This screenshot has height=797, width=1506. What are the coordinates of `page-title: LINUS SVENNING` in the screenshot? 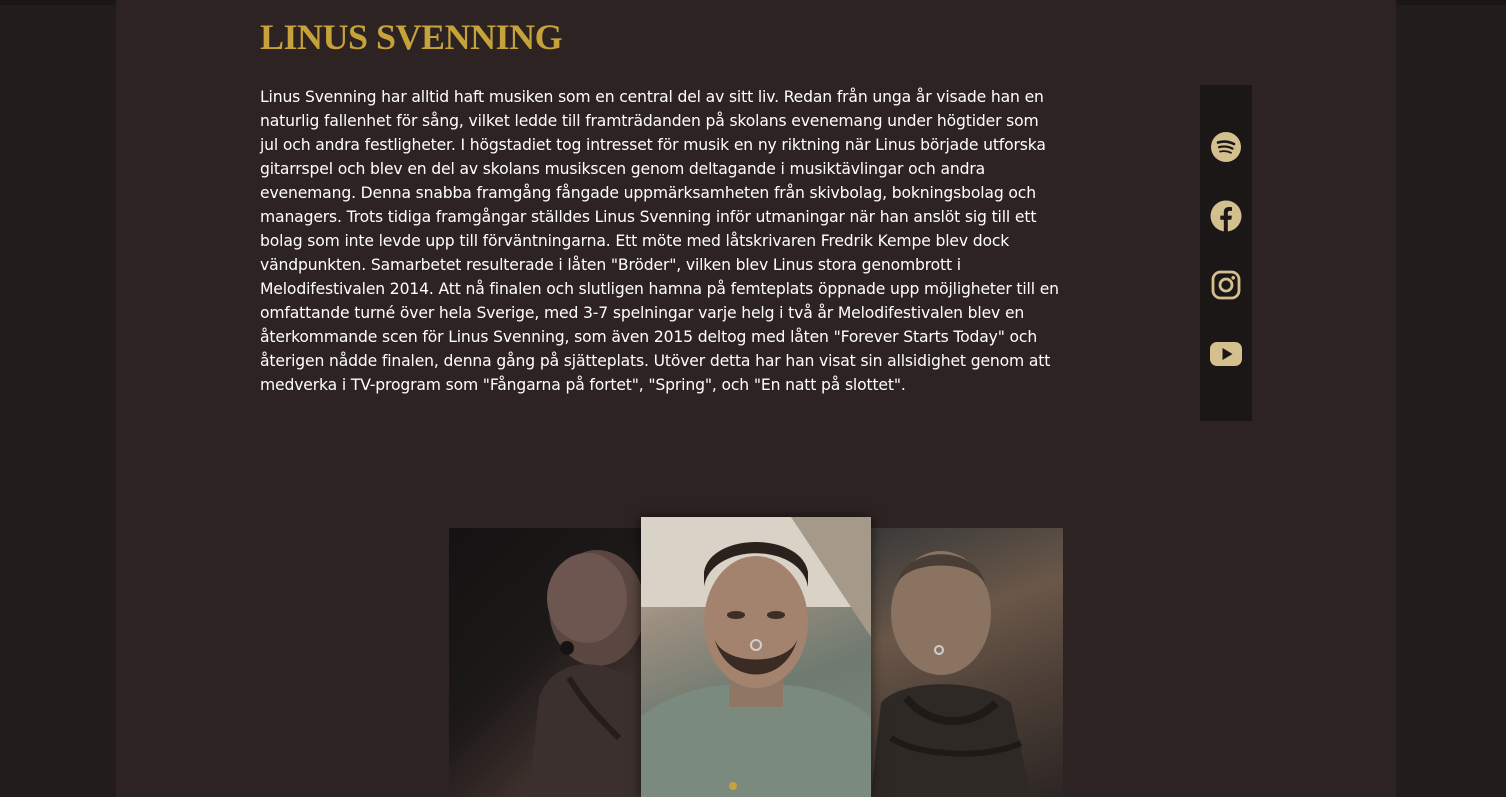 It's located at (411, 37).